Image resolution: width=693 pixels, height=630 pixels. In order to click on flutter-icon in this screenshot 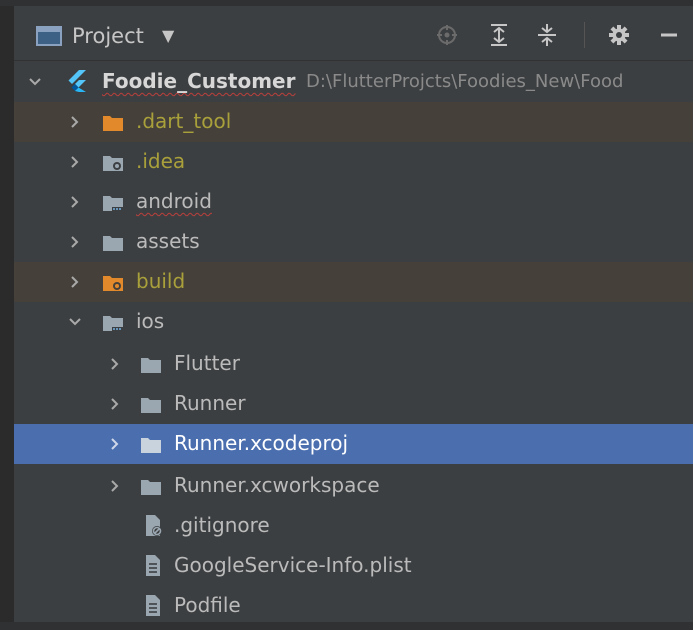, I will do `click(76, 81)`.